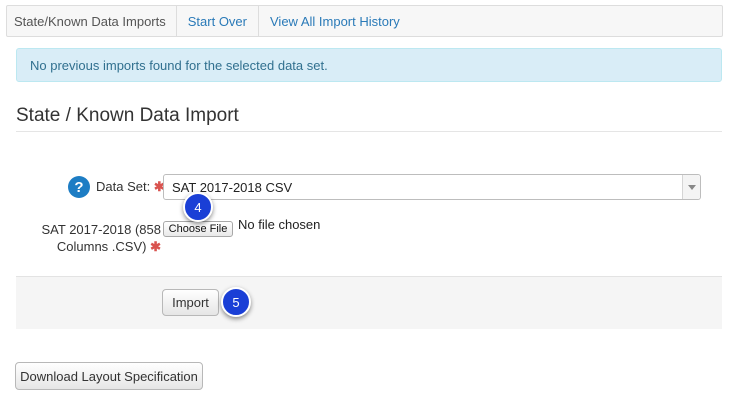  Describe the element at coordinates (155, 246) in the screenshot. I see `required-asterisk-icon: ✱` at that location.